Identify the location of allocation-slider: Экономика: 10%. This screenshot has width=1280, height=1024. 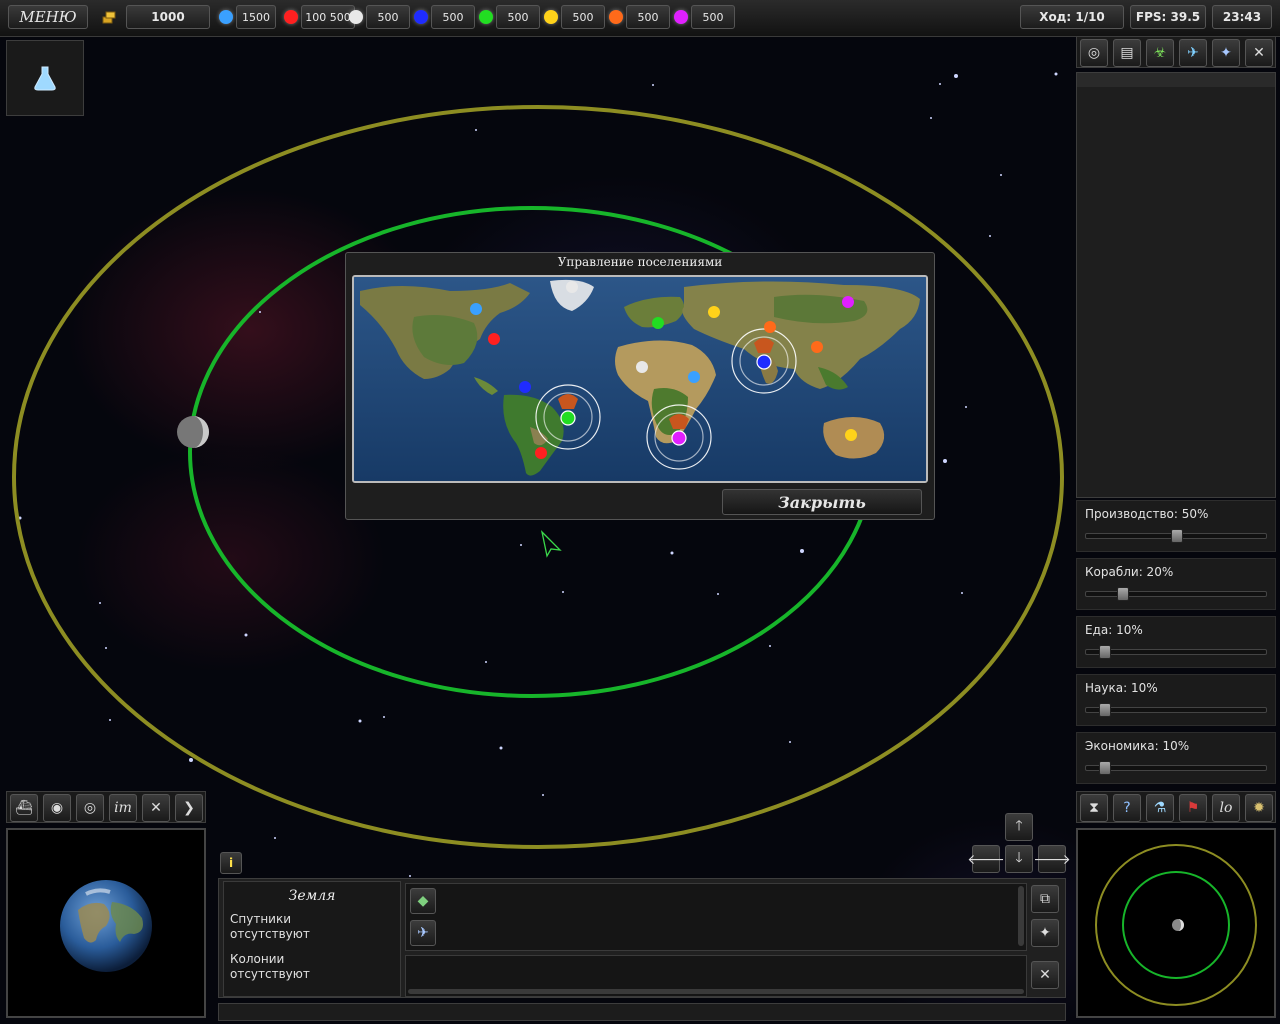
(1176, 758).